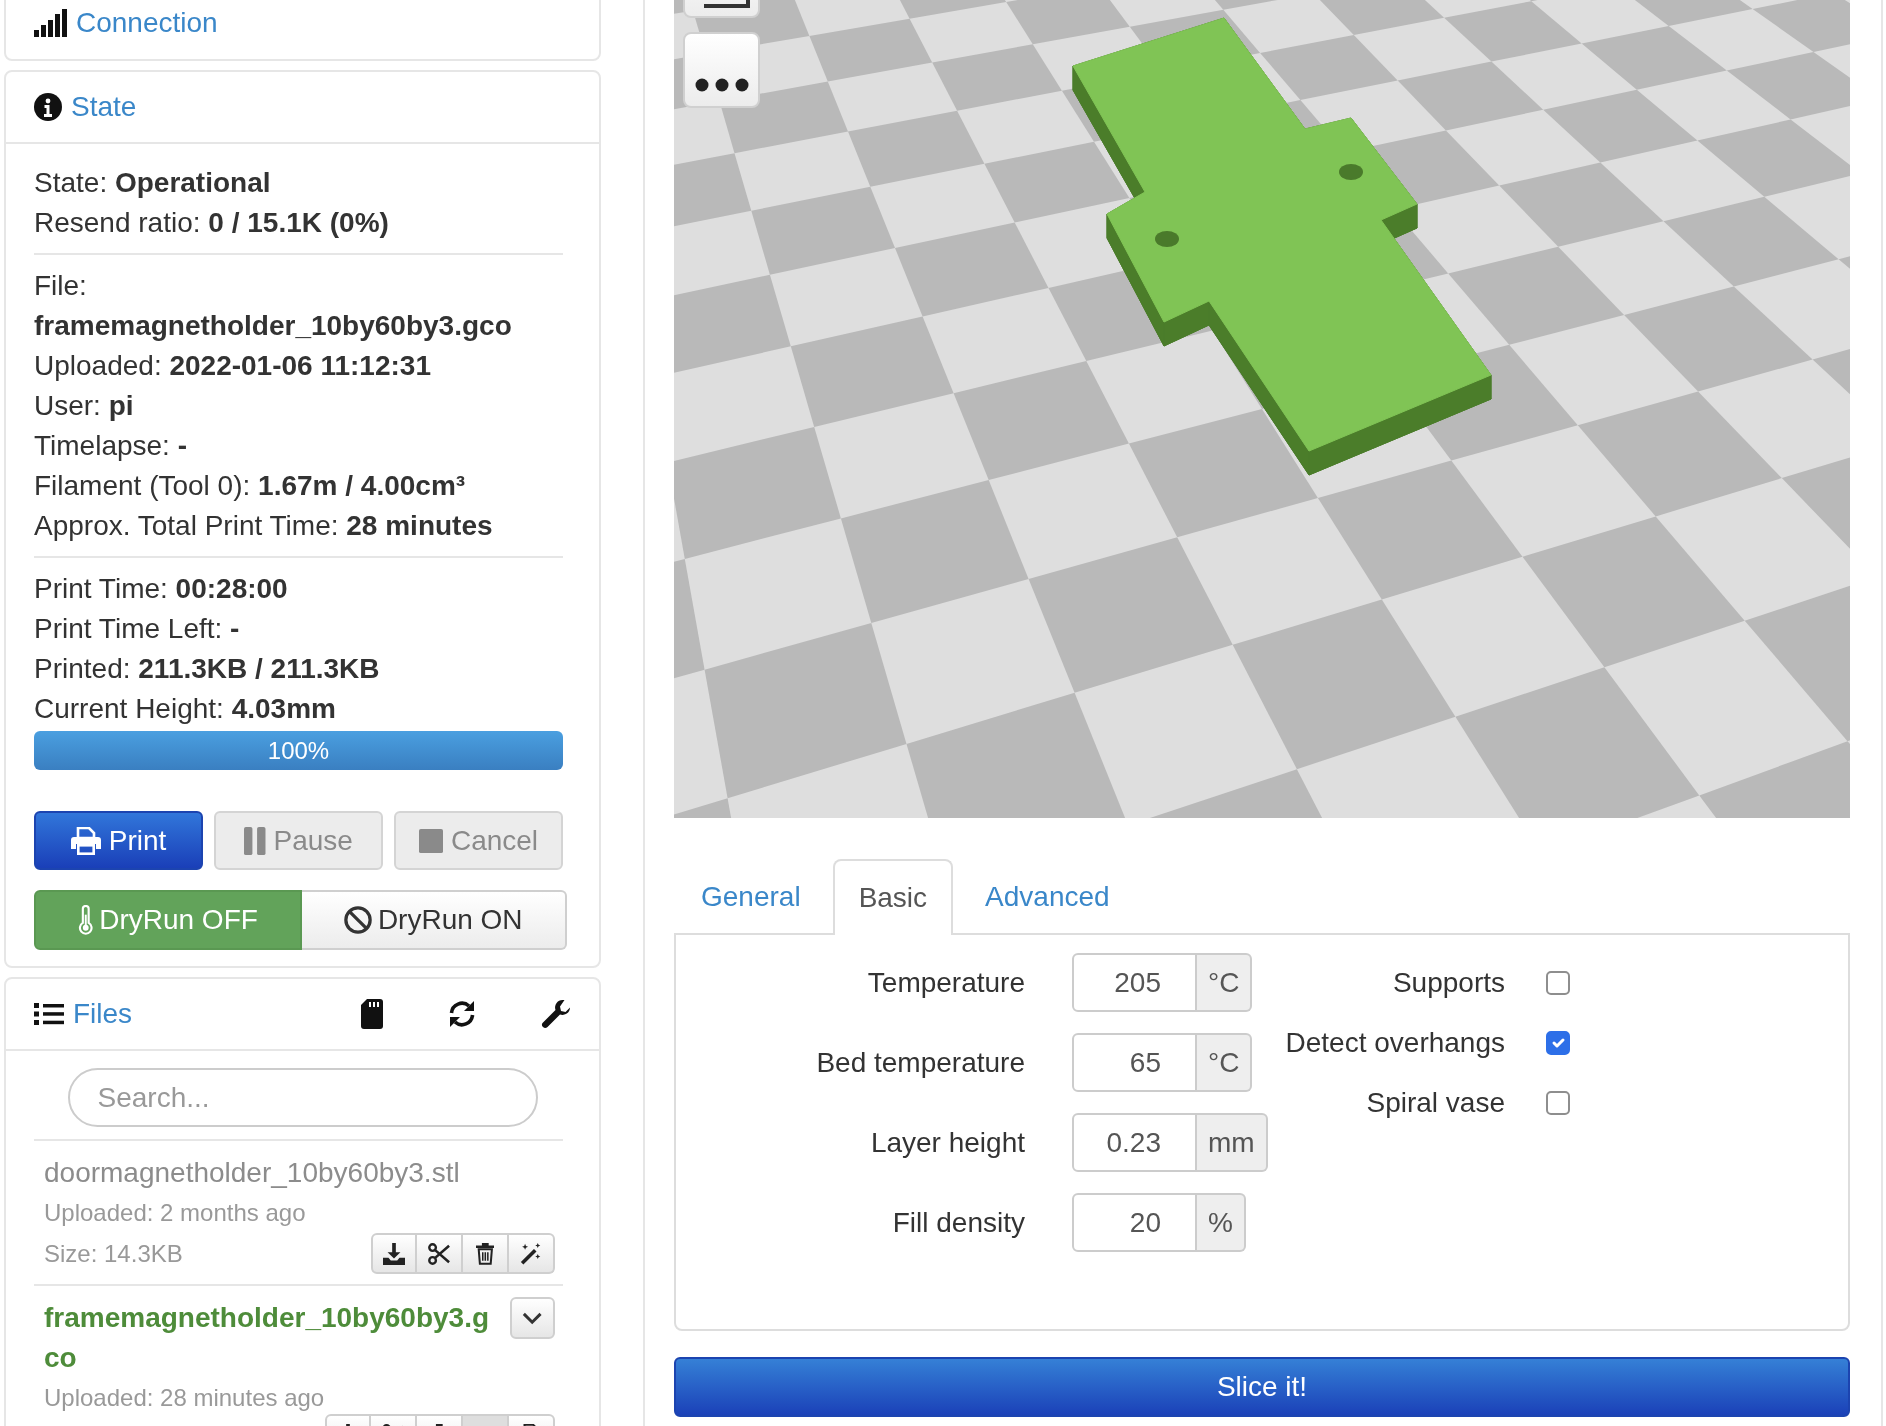 The height and width of the screenshot is (1426, 1886). What do you see at coordinates (185, 709) in the screenshot?
I see `info-line: Current Height: 4.03mm` at bounding box center [185, 709].